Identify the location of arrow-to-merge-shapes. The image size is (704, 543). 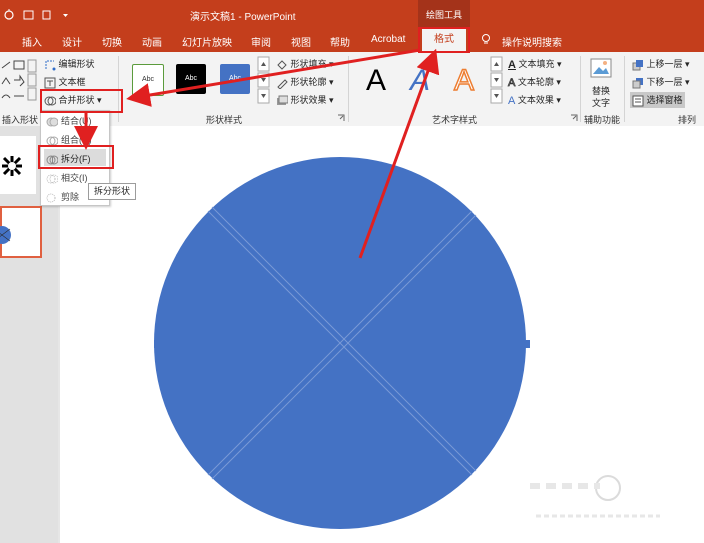
(273, 77).